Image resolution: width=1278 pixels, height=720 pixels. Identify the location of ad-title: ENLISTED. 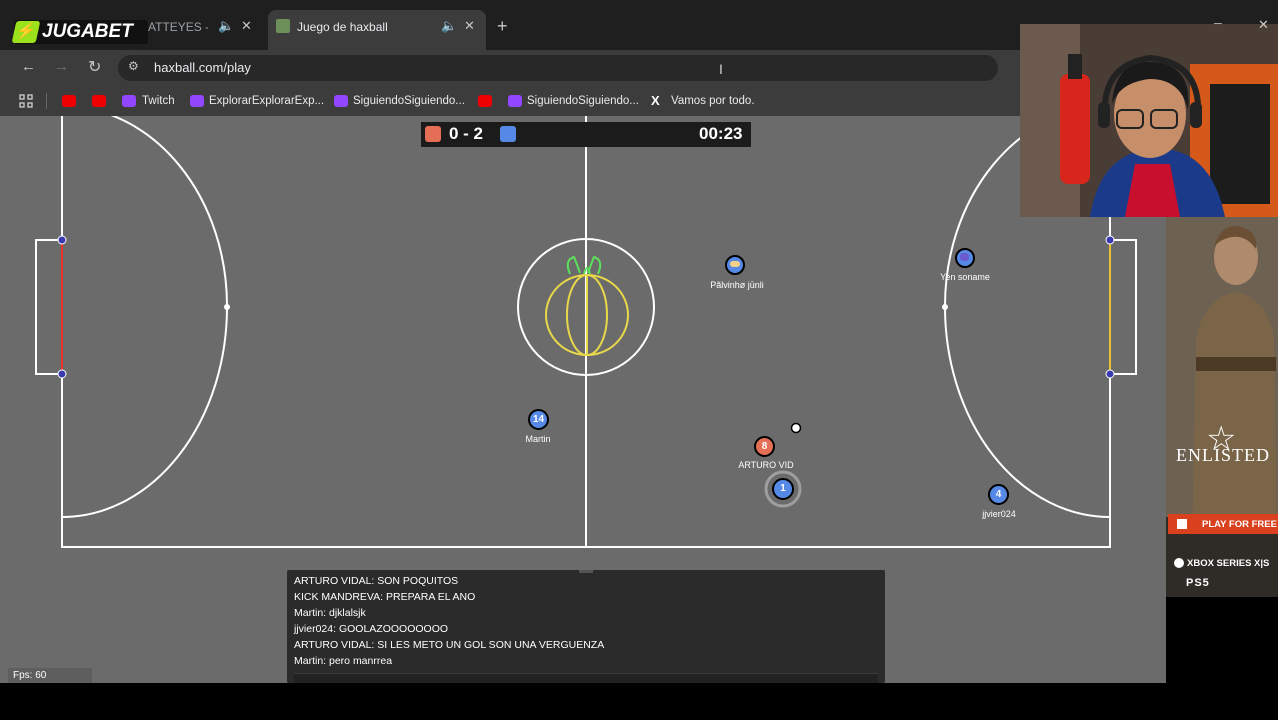
(1223, 455).